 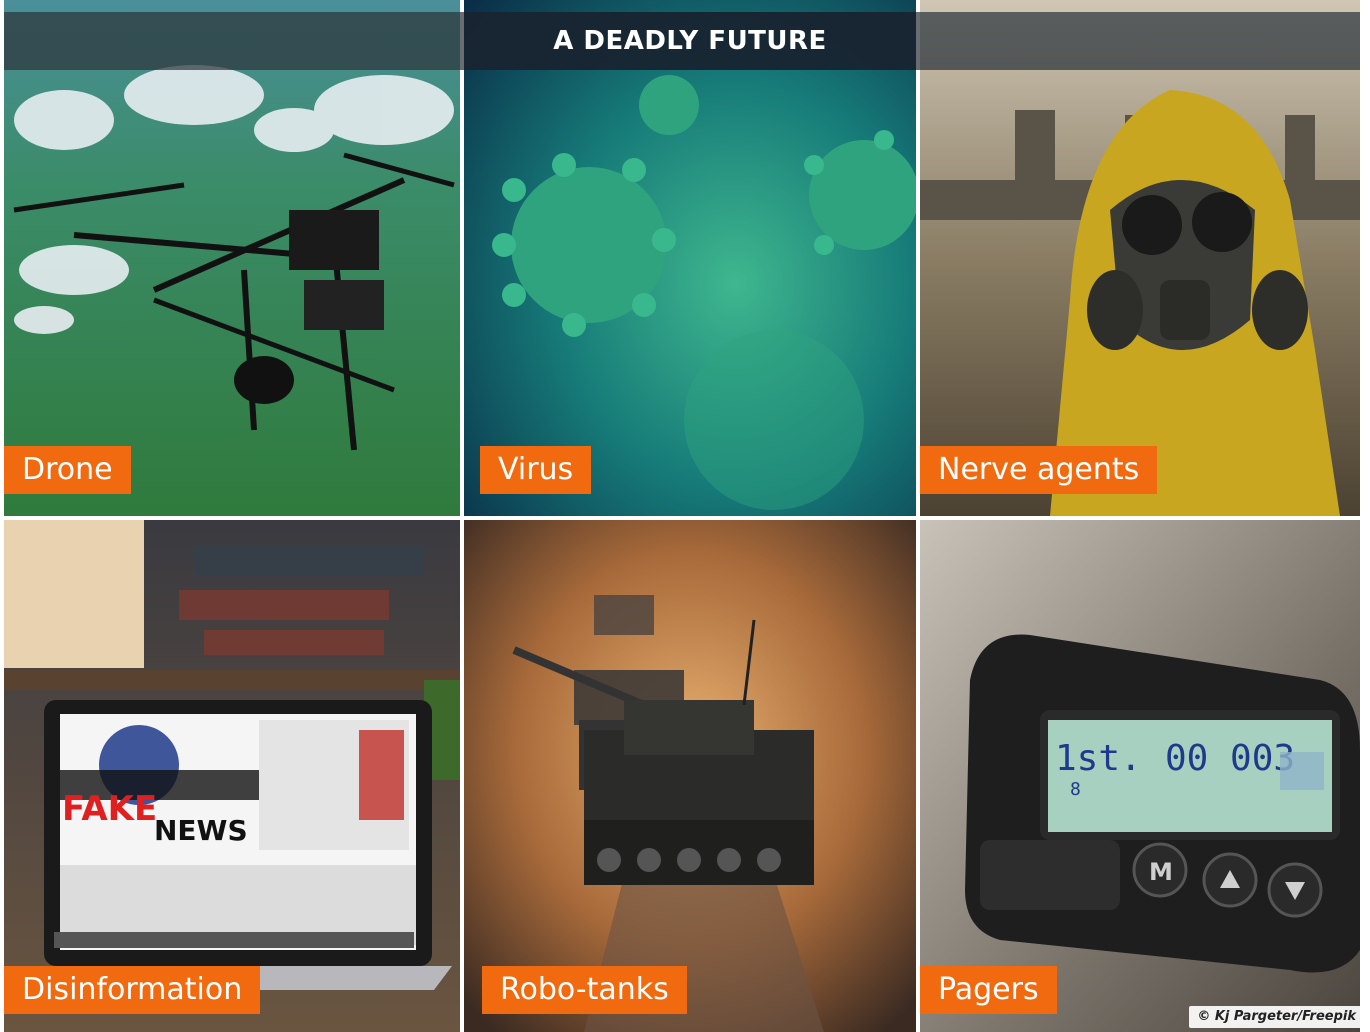 What do you see at coordinates (1098, 758) in the screenshot?
I see `pager-line1-left: 1st.` at bounding box center [1098, 758].